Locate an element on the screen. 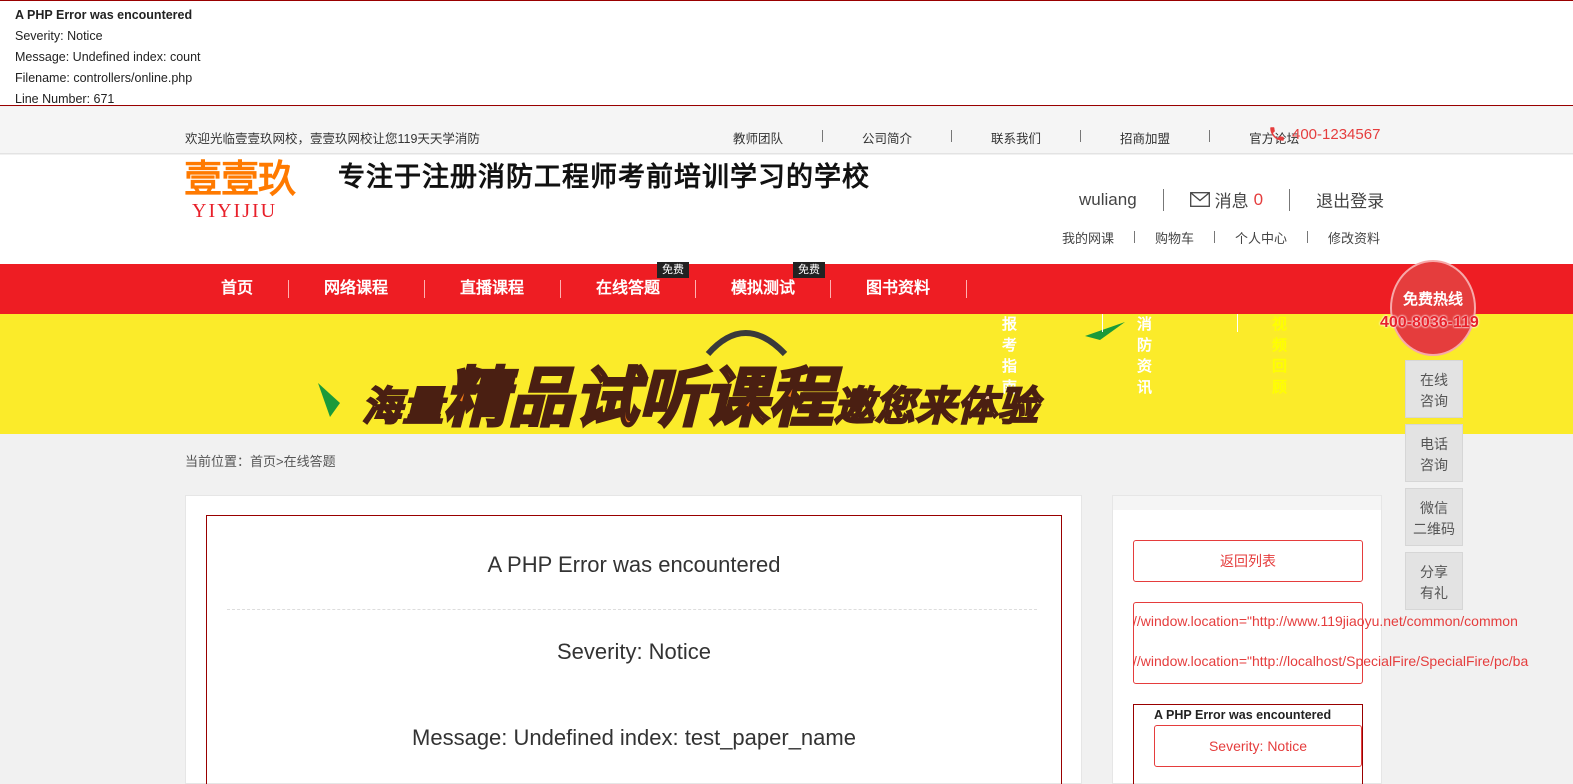 This screenshot has width=1573, height=784. logout-link: 退出登录 is located at coordinates (1350, 199).